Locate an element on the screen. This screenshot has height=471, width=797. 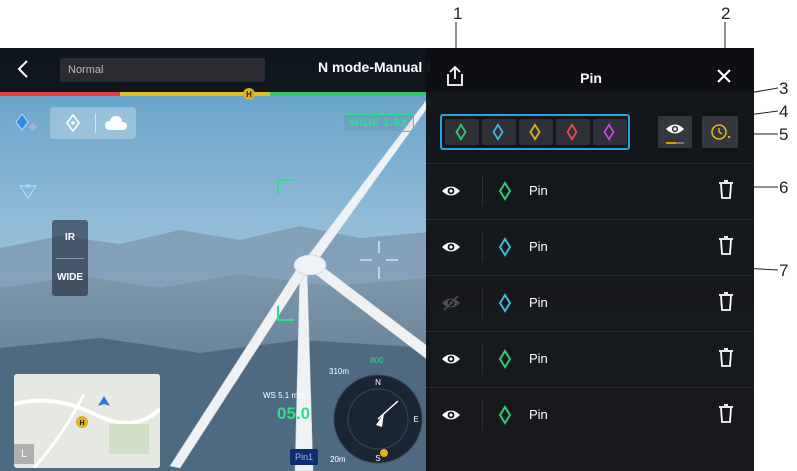
lens-wide-button: WIDE is located at coordinates (70, 278).